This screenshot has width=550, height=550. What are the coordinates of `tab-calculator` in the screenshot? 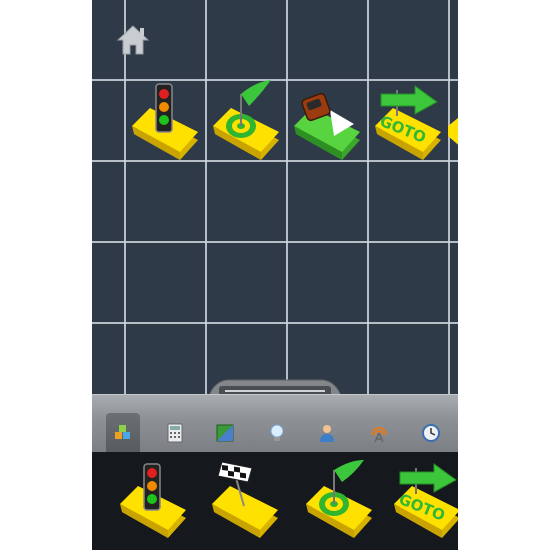 It's located at (175, 433).